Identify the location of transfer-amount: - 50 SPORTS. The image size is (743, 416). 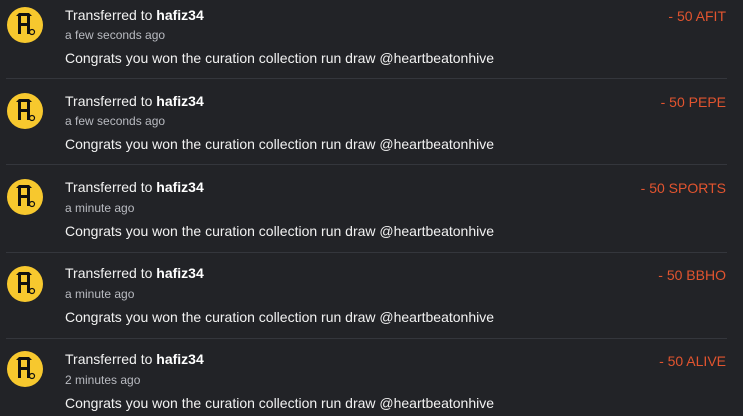
(683, 188).